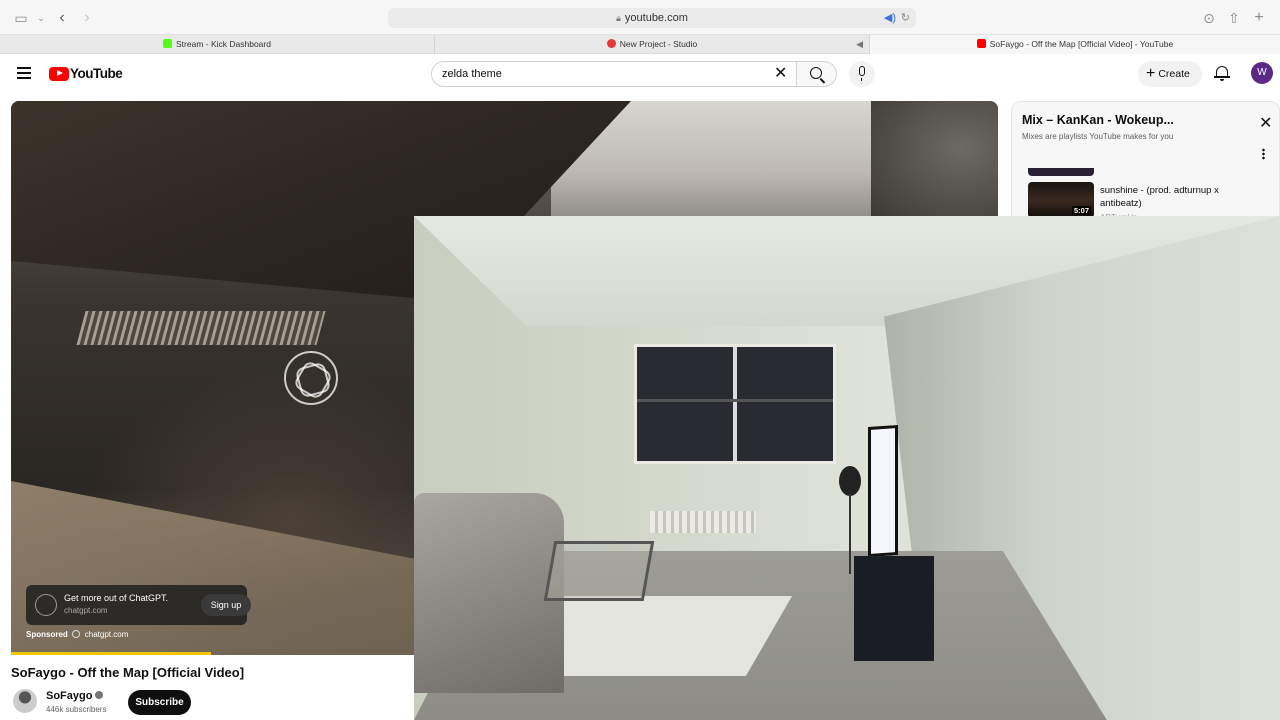  I want to click on create-label: Create, so click(1174, 74).